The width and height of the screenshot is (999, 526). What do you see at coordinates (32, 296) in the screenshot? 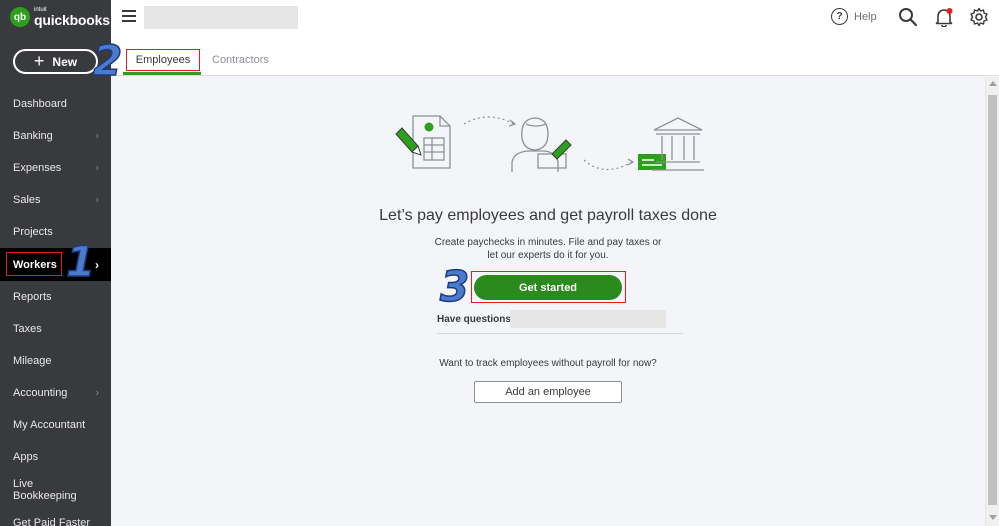
I see `sidebar-item-label: Reports` at bounding box center [32, 296].